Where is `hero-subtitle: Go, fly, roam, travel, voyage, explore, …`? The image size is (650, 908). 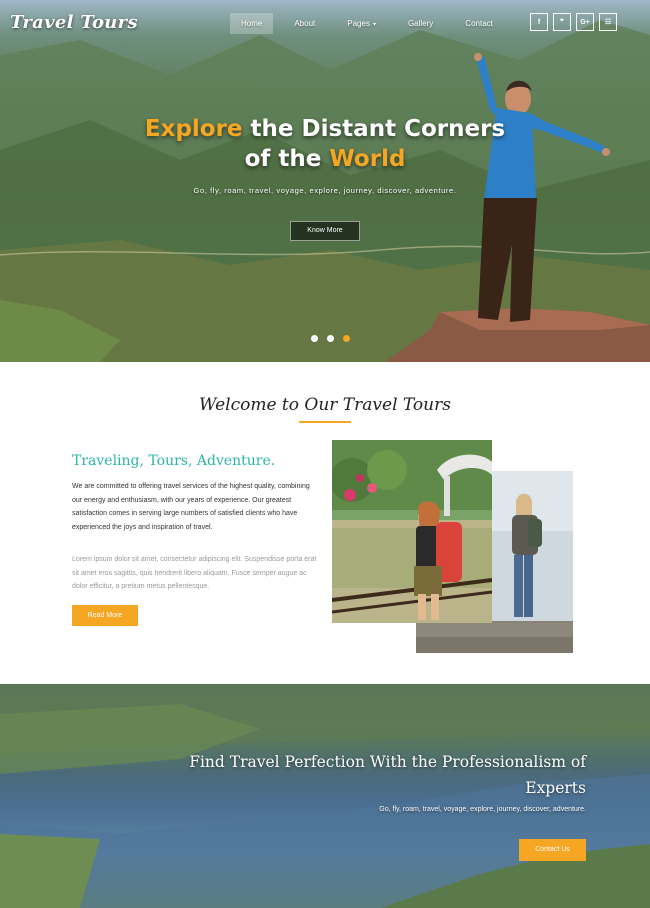 hero-subtitle: Go, fly, roam, travel, voyage, explore, … is located at coordinates (325, 190).